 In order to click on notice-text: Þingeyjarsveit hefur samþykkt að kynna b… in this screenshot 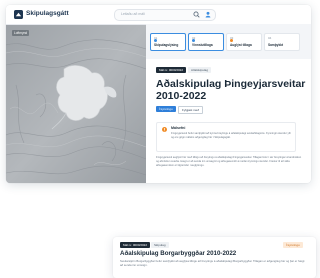, I will do `click(231, 135)`.